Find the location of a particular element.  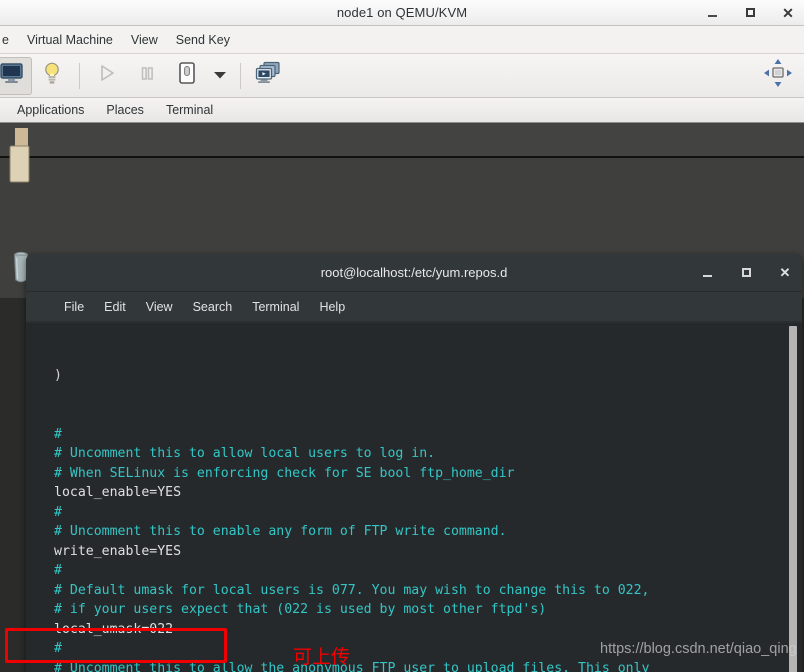

toolbar-right-group is located at coordinates (778, 75).